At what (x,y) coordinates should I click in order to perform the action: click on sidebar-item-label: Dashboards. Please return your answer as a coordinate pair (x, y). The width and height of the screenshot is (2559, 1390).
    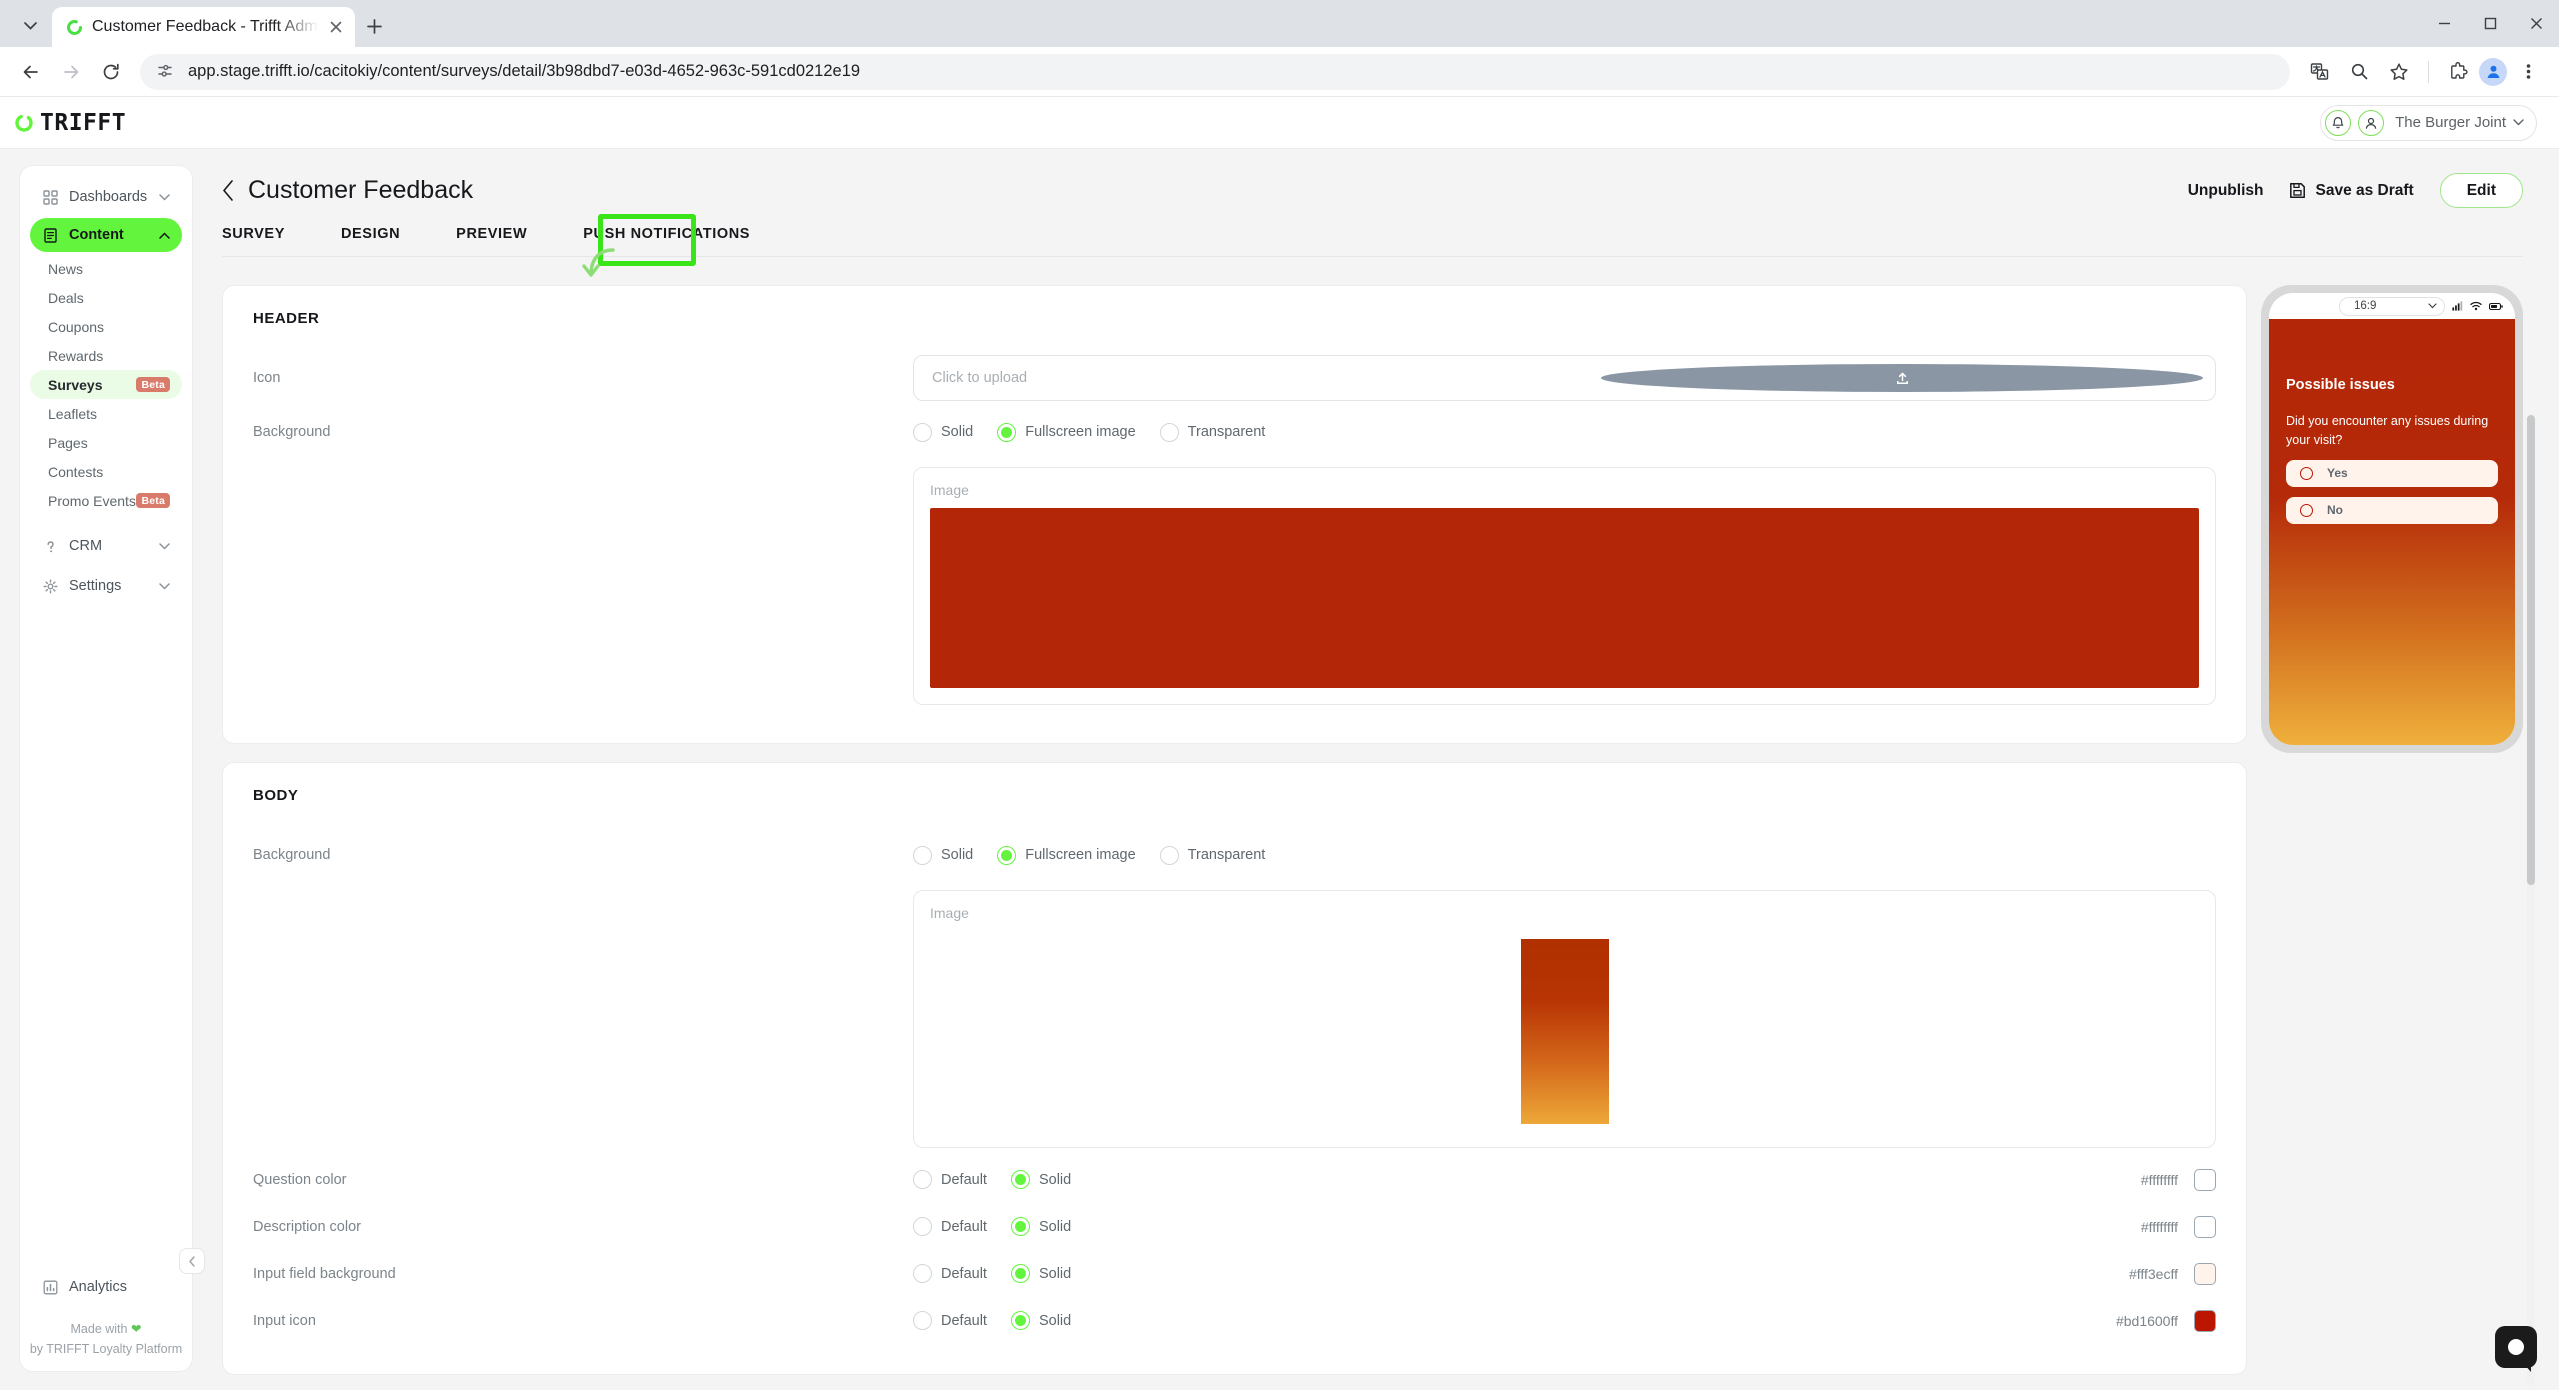
    Looking at the image, I should click on (108, 197).